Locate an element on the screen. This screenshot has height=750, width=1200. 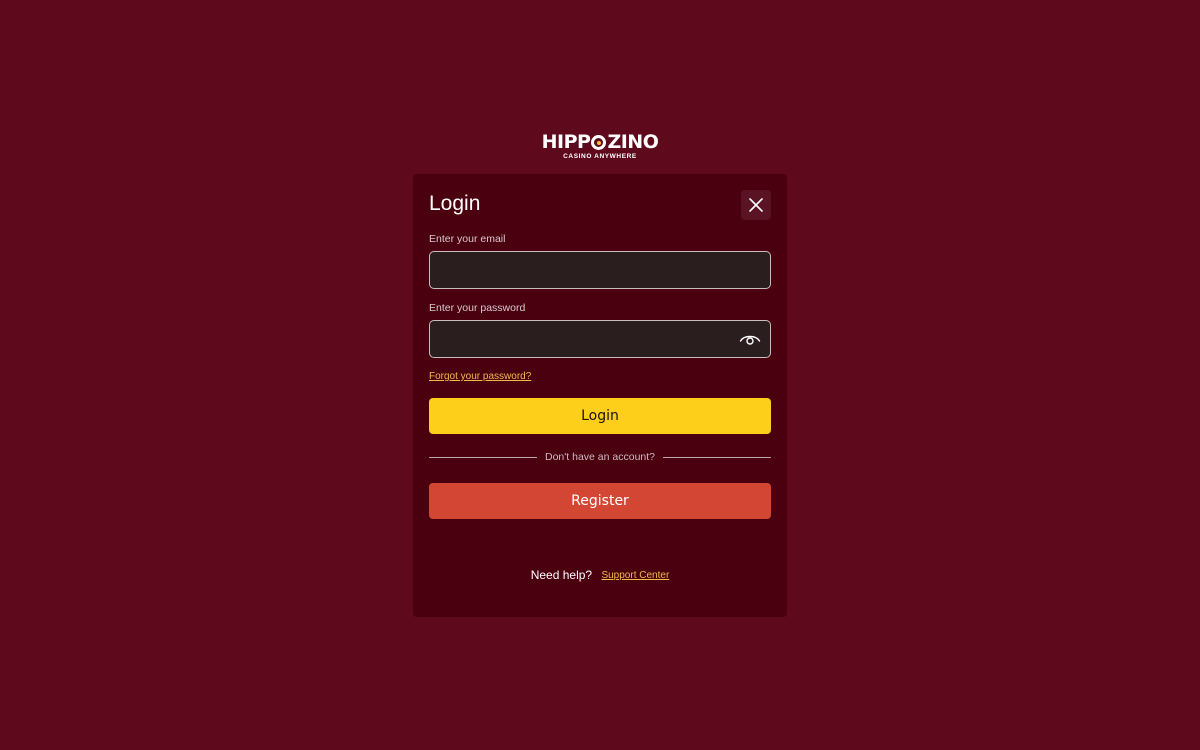
logo-text-right: ZINO is located at coordinates (633, 142).